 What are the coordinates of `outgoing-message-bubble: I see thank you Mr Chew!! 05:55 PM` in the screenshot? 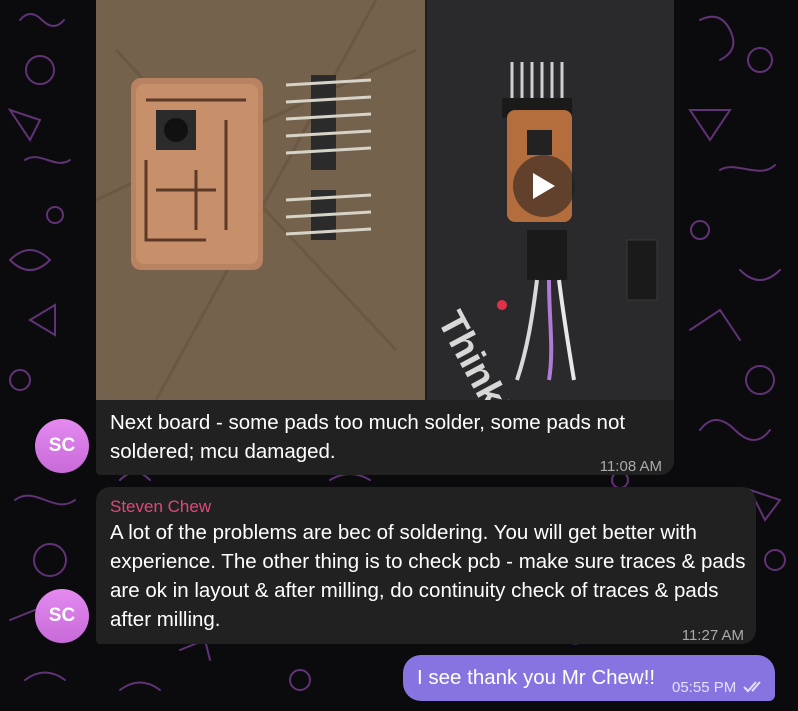 It's located at (589, 678).